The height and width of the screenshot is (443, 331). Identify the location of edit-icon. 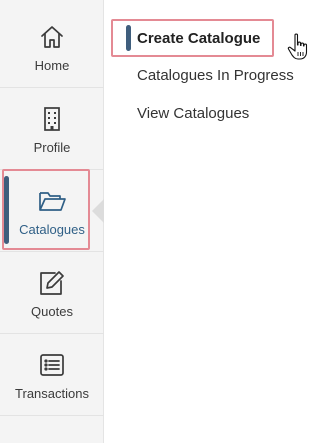
(52, 283).